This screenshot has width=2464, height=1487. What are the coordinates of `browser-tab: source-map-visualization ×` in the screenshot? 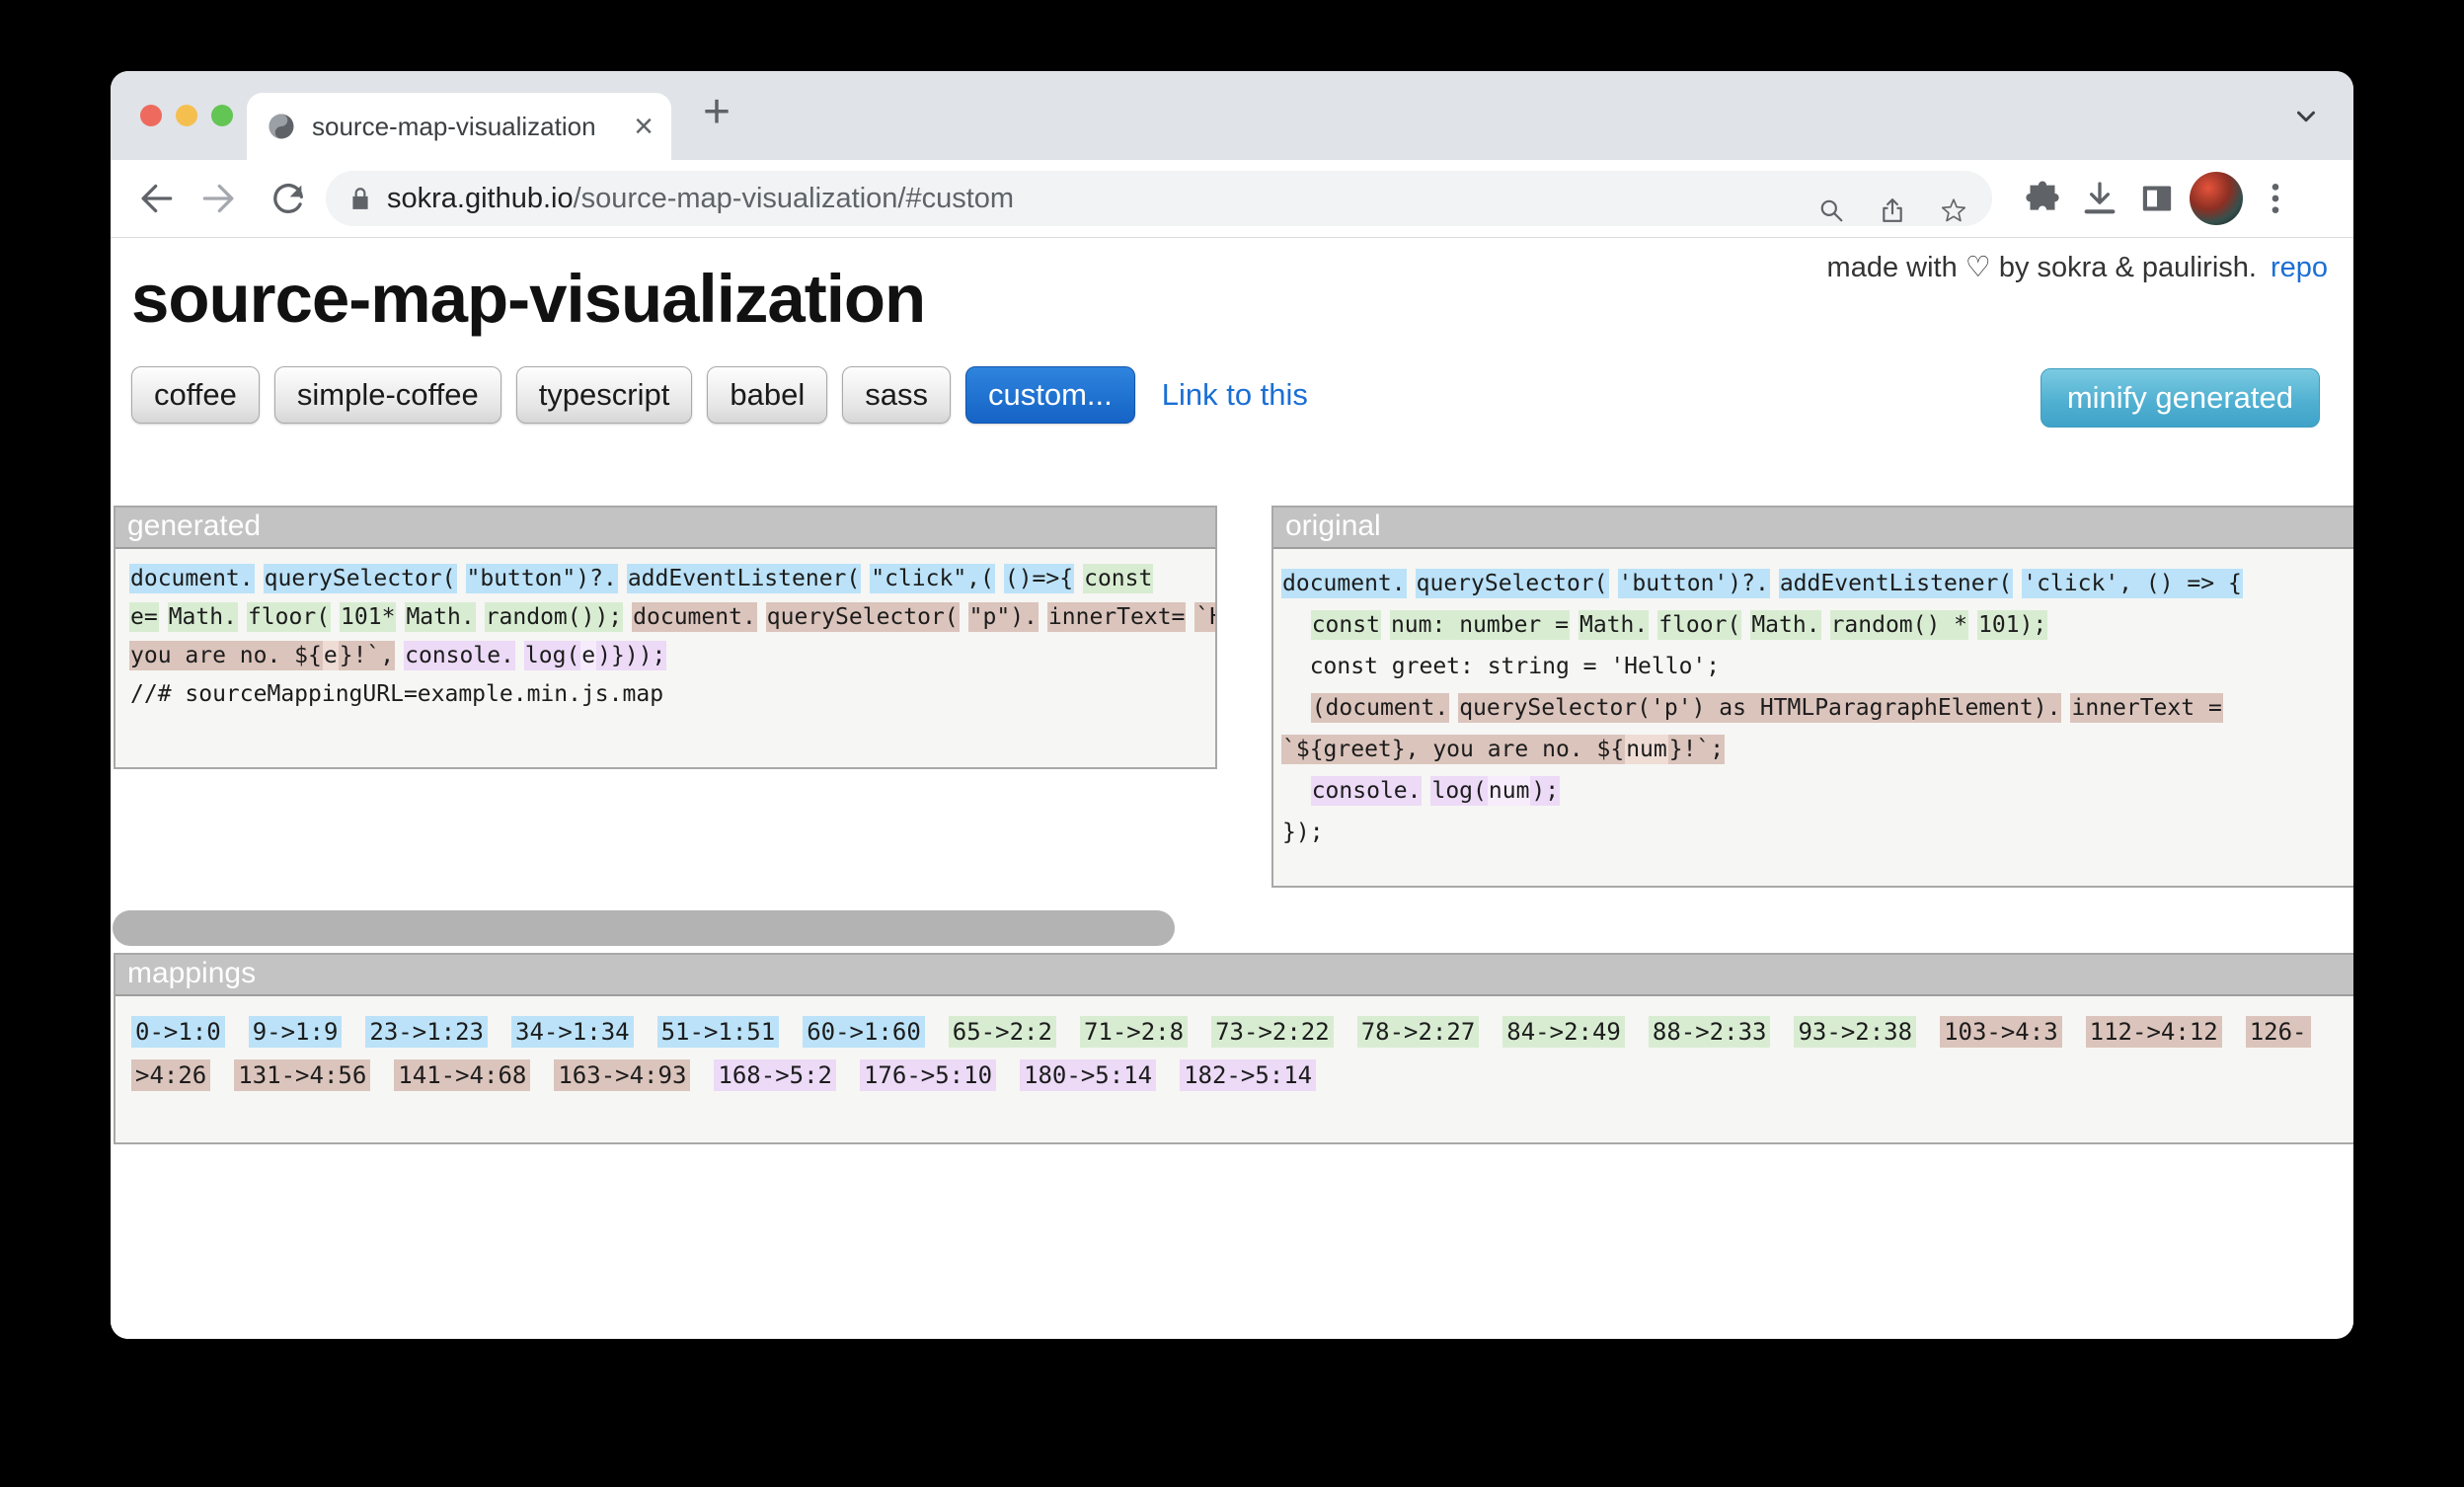 It's located at (459, 127).